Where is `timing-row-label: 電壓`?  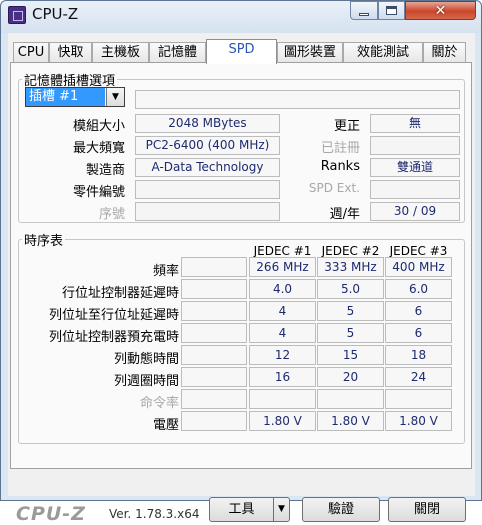
timing-row-label: 電壓 is located at coordinates (165, 425).